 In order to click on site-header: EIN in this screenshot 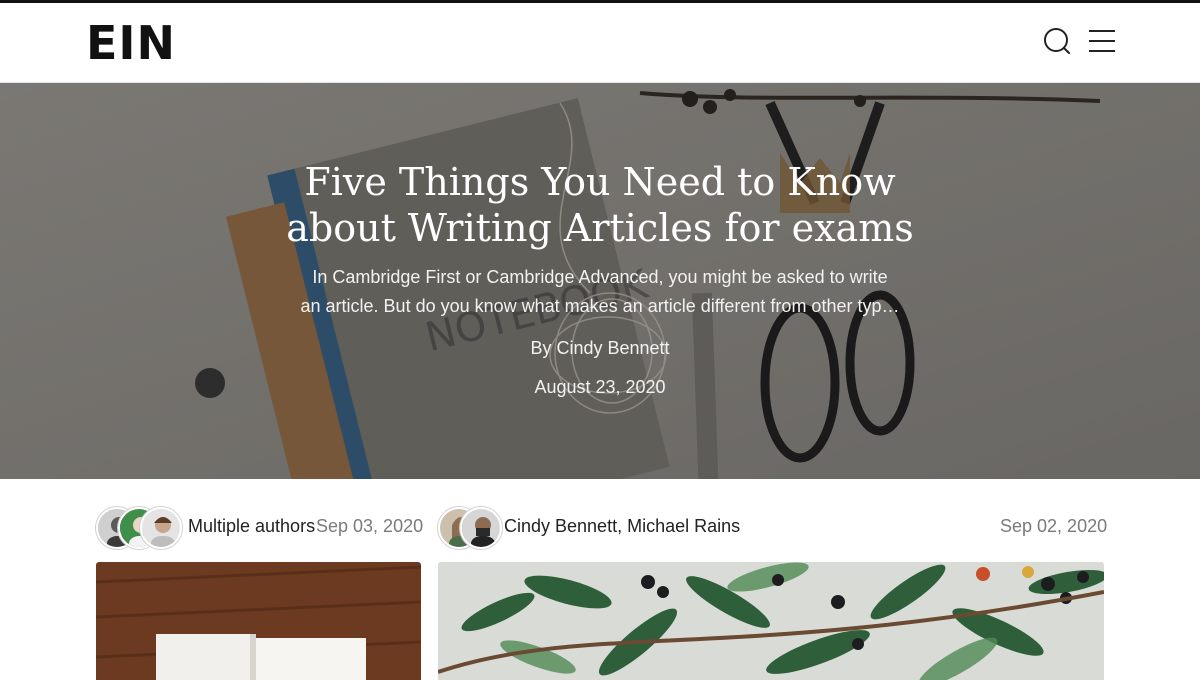, I will do `click(600, 43)`.